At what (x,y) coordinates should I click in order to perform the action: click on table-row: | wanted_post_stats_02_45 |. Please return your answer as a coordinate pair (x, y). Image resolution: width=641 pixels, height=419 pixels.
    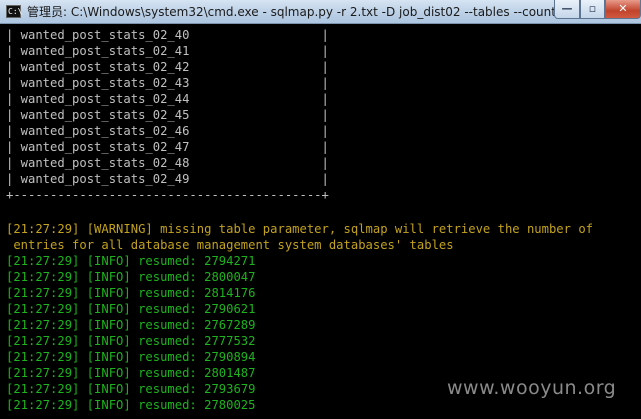
    Looking at the image, I should click on (167, 115).